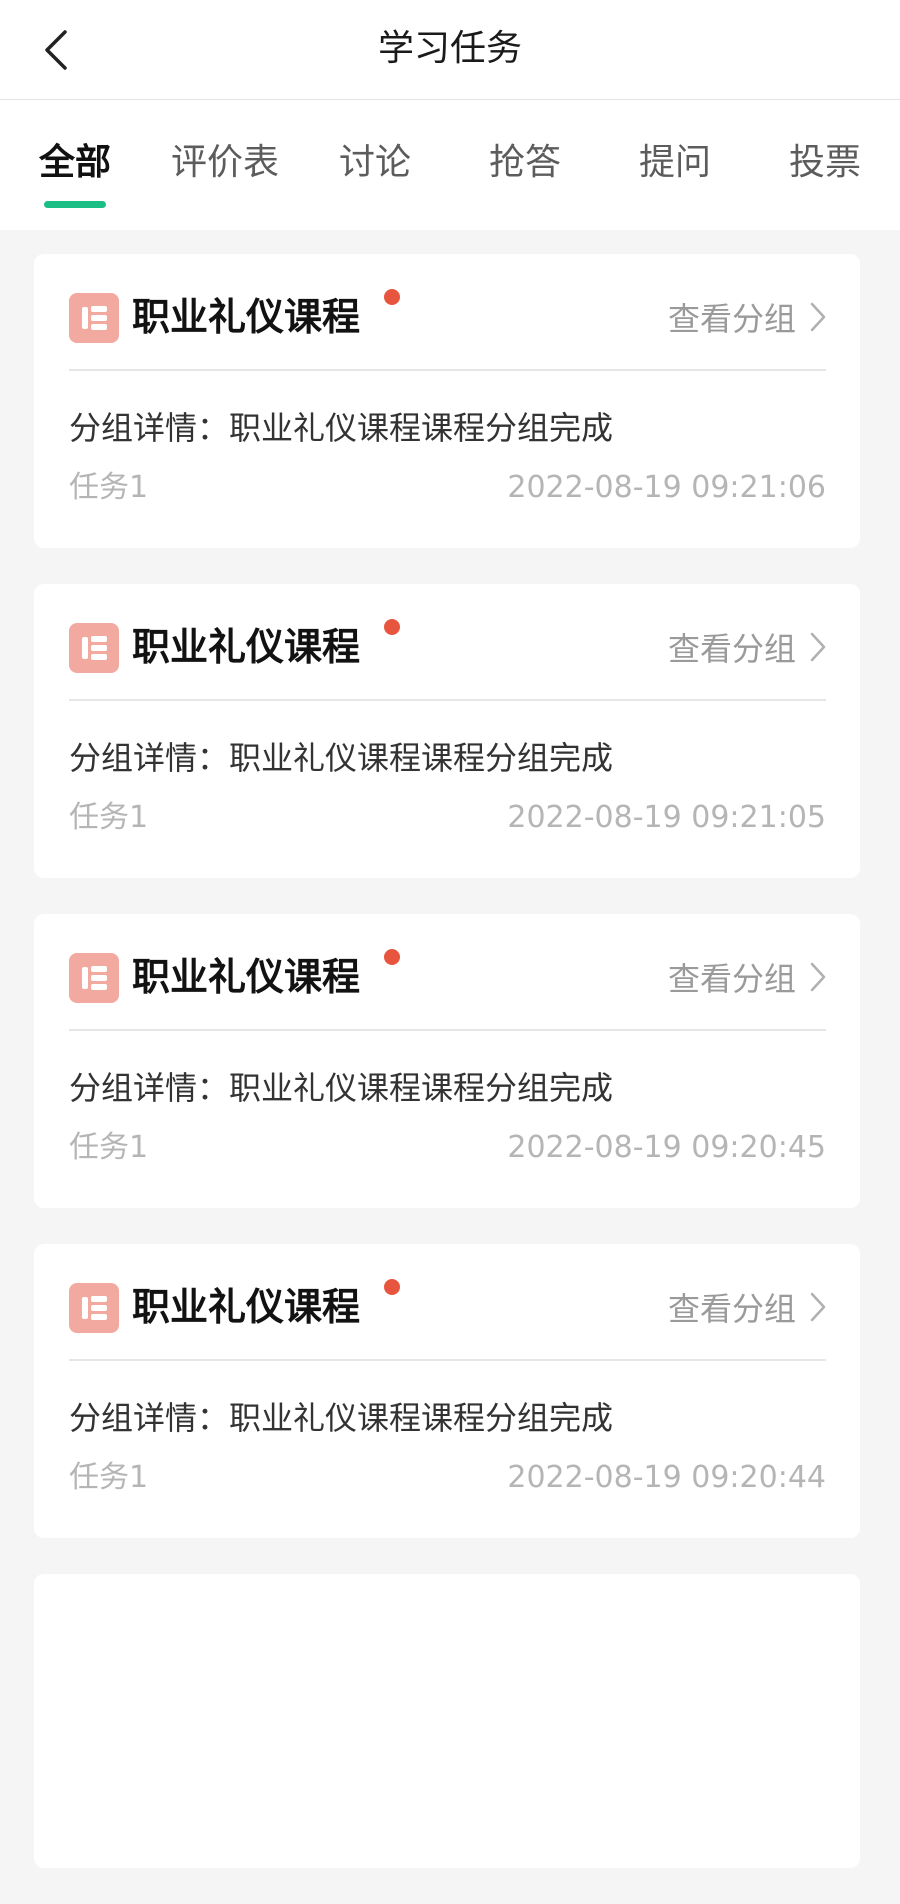  I want to click on task-timestamp: 2022-08-19 09:21:06, so click(666, 487).